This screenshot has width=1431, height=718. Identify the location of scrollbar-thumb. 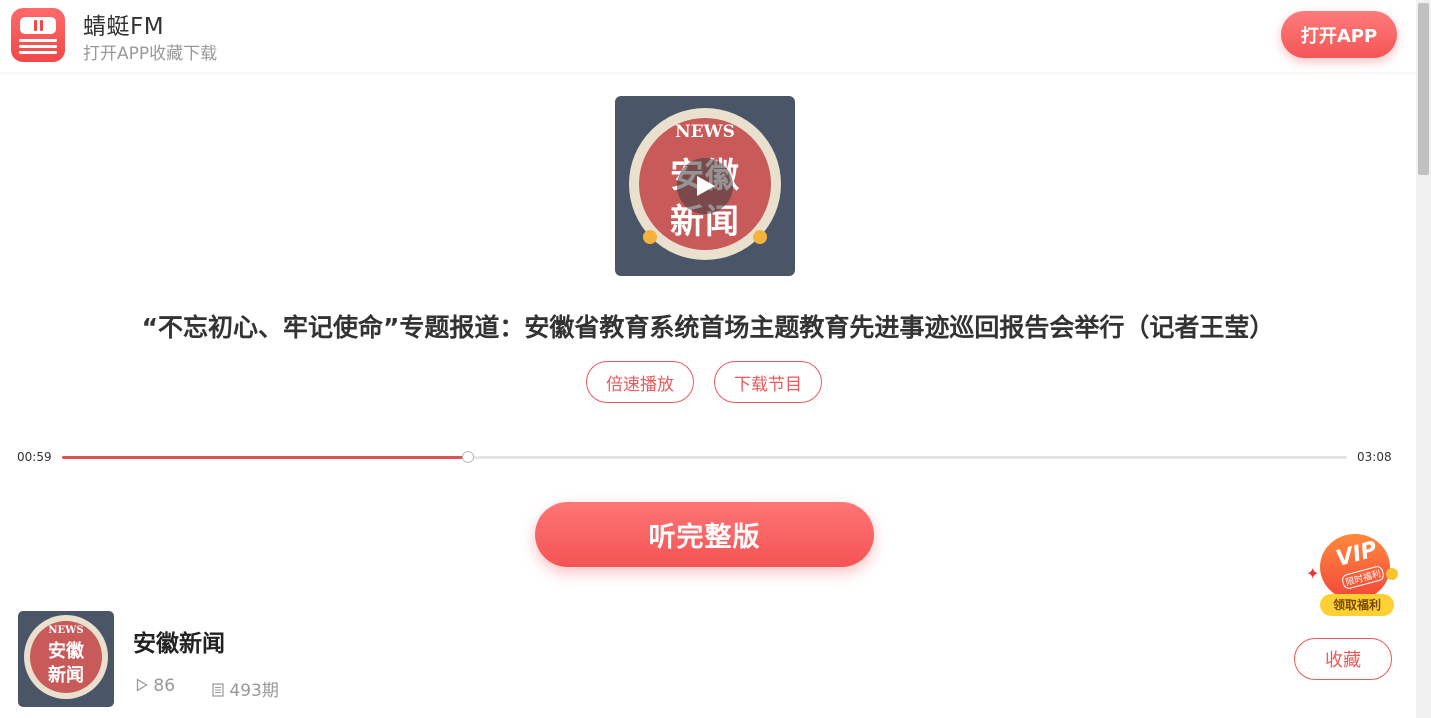
(1423, 89).